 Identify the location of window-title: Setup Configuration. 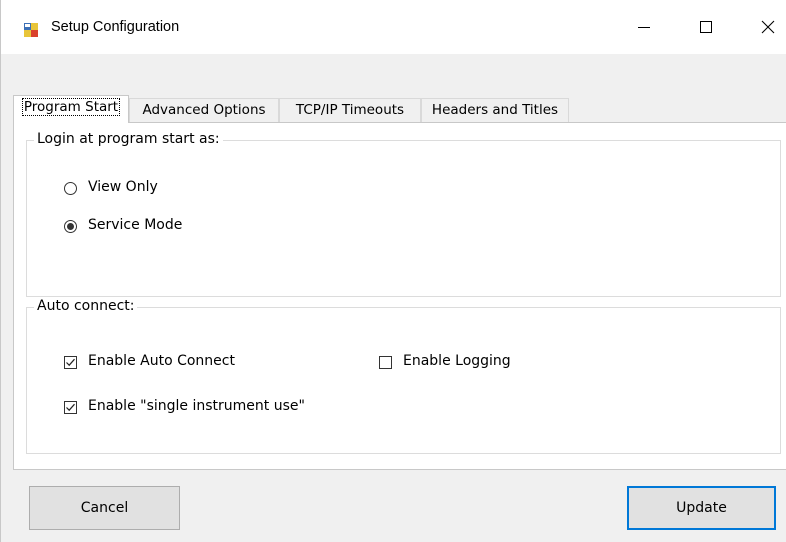
(115, 27).